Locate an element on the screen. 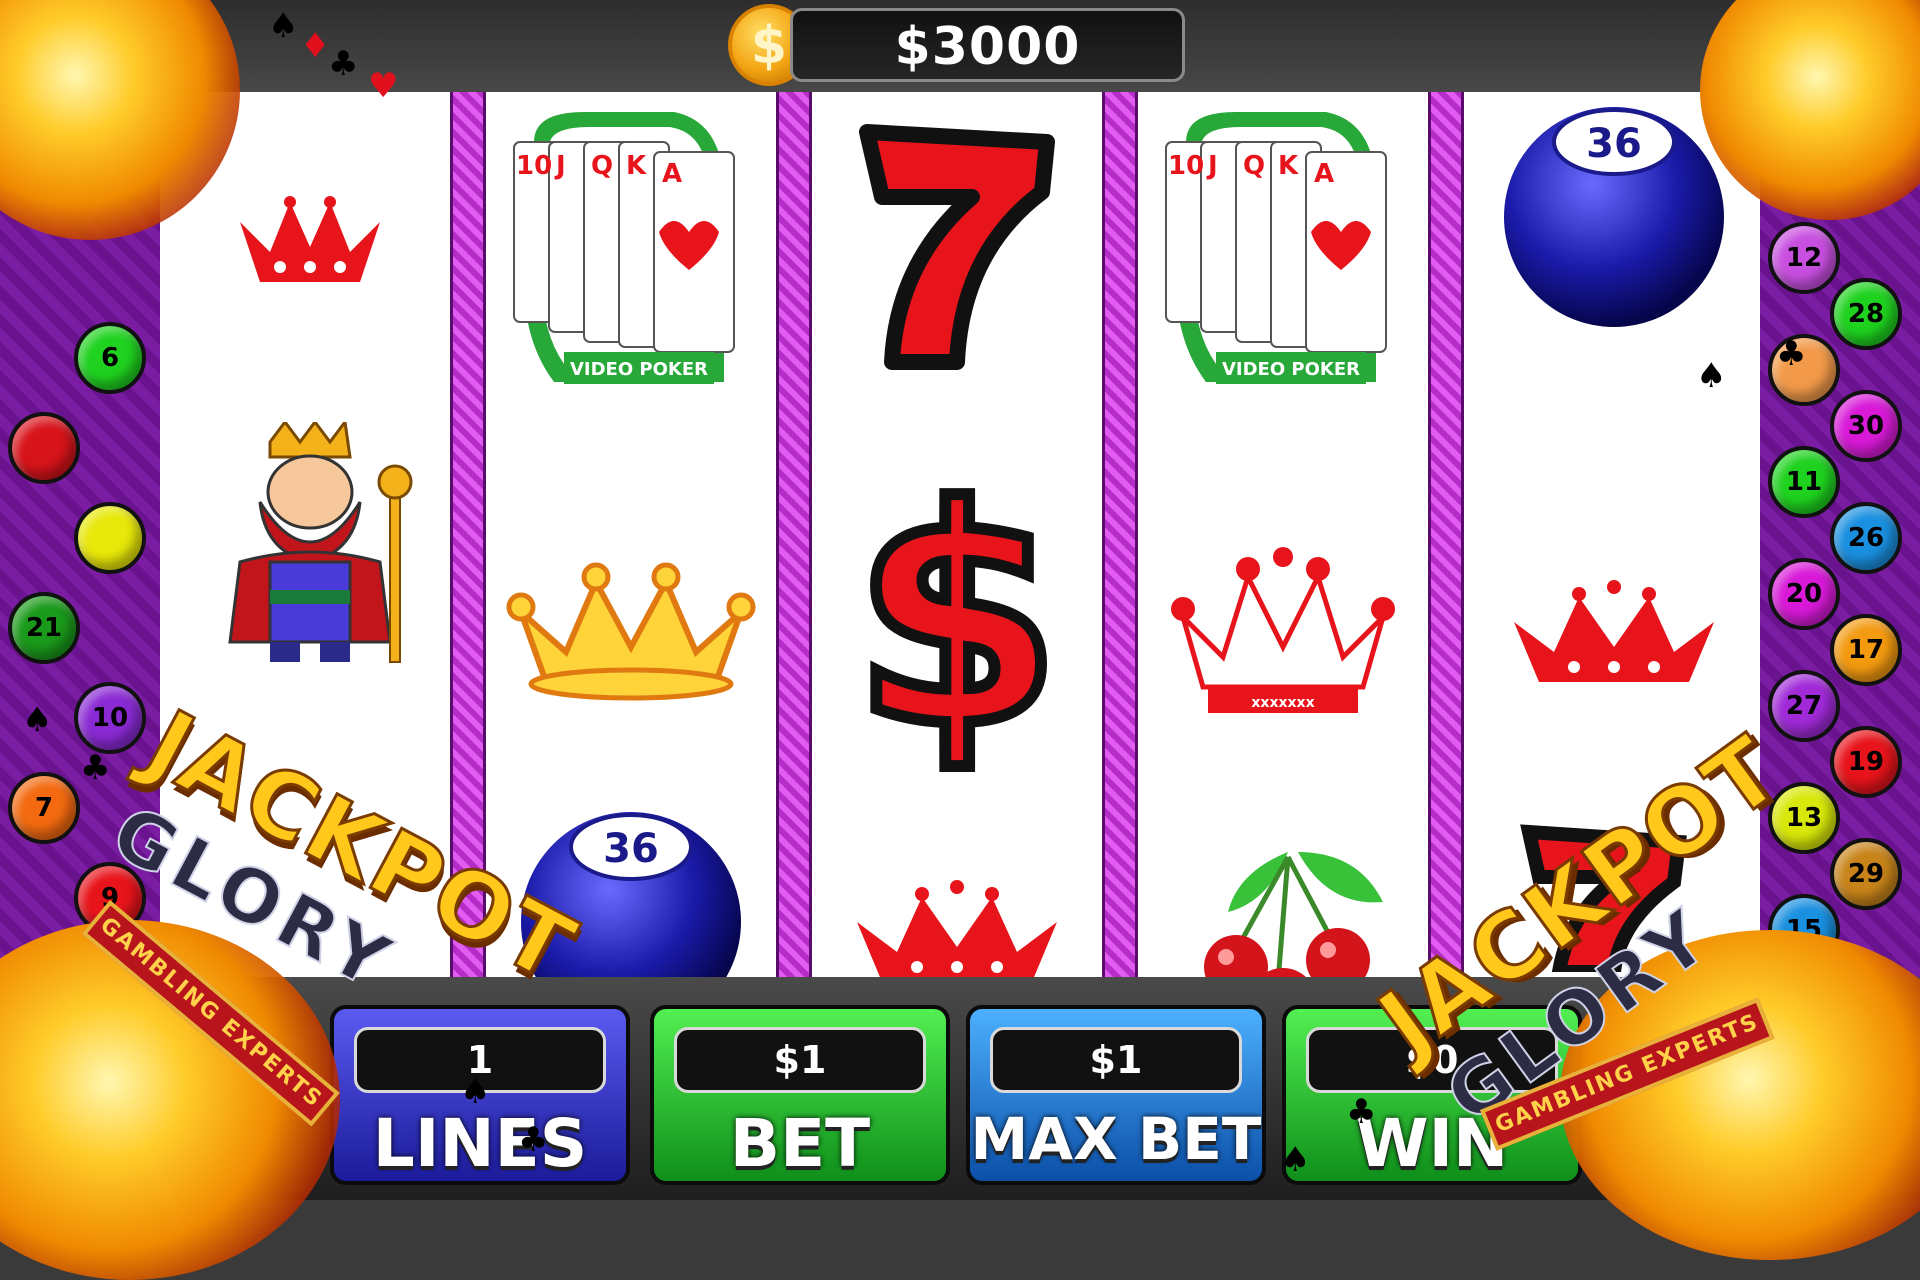  number-ball: 12 is located at coordinates (1804, 258).